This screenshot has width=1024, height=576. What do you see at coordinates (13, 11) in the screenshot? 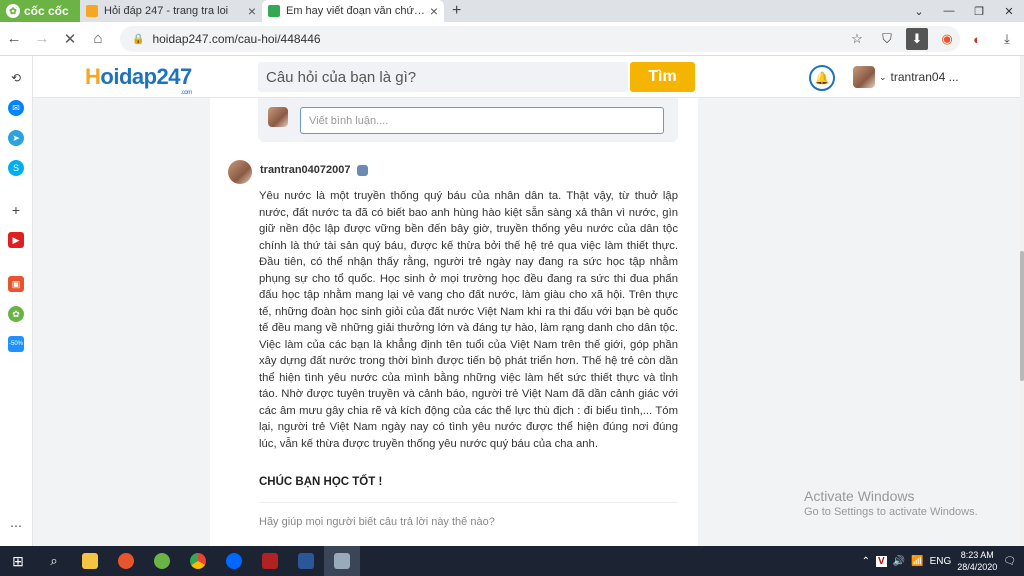
I see `coccoc-logo-icon: ✿` at bounding box center [13, 11].